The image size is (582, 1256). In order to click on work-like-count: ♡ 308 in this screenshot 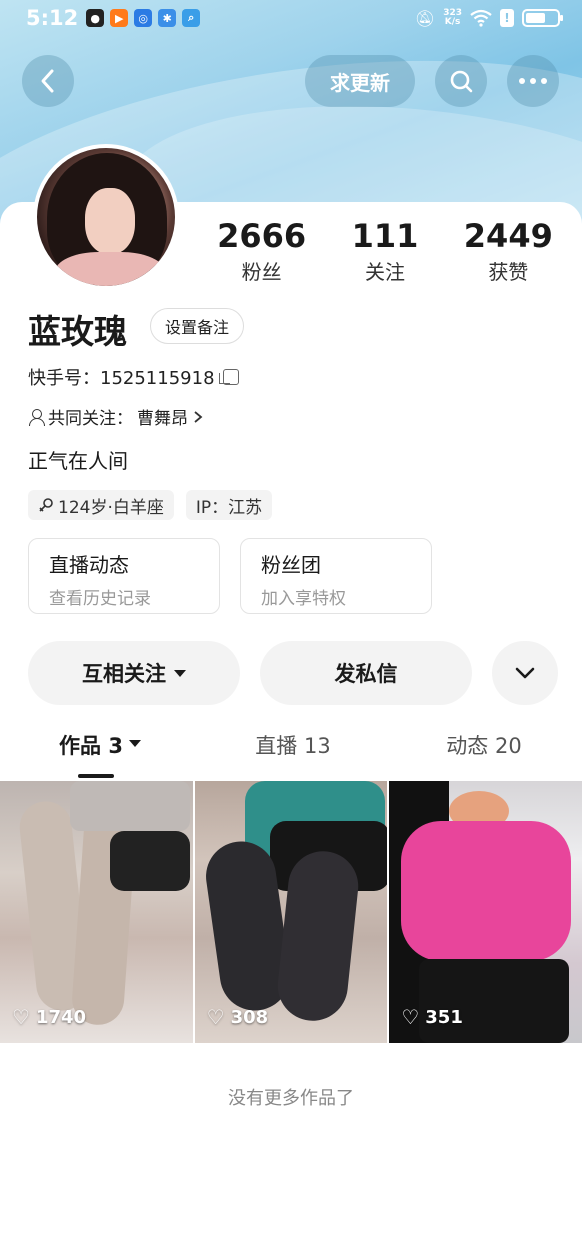, I will do `click(238, 1017)`.